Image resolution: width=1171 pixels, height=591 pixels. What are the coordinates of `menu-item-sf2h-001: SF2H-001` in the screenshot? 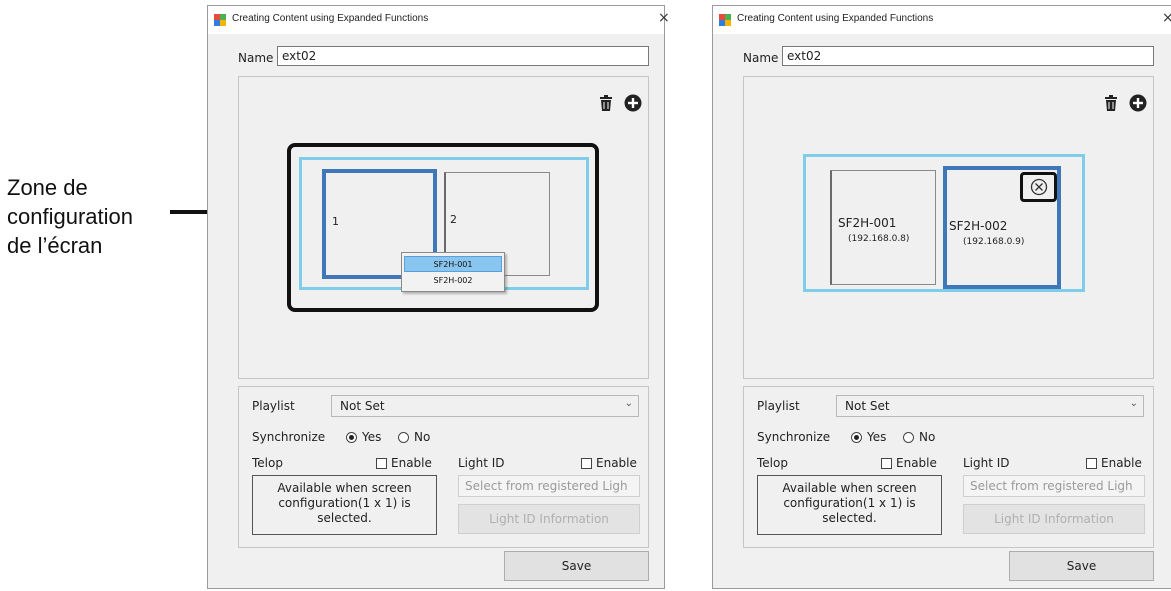 It's located at (453, 264).